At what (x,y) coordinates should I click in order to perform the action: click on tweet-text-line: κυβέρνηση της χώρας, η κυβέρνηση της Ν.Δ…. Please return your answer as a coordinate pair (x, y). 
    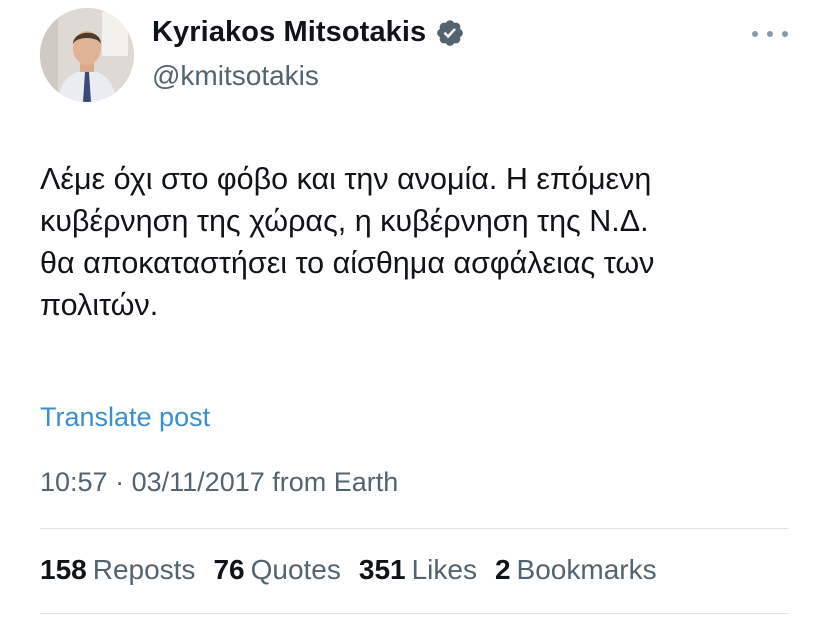
    Looking at the image, I should click on (344, 221).